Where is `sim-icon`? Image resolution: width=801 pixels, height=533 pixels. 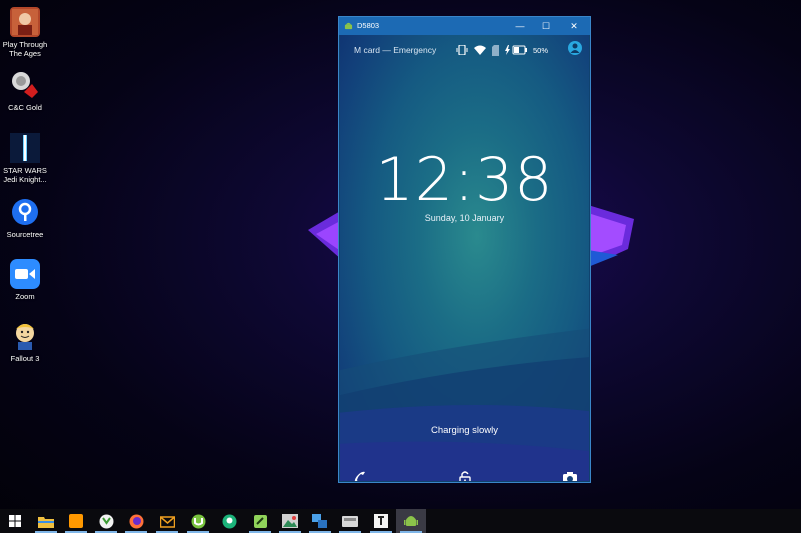
sim-icon is located at coordinates (495, 50).